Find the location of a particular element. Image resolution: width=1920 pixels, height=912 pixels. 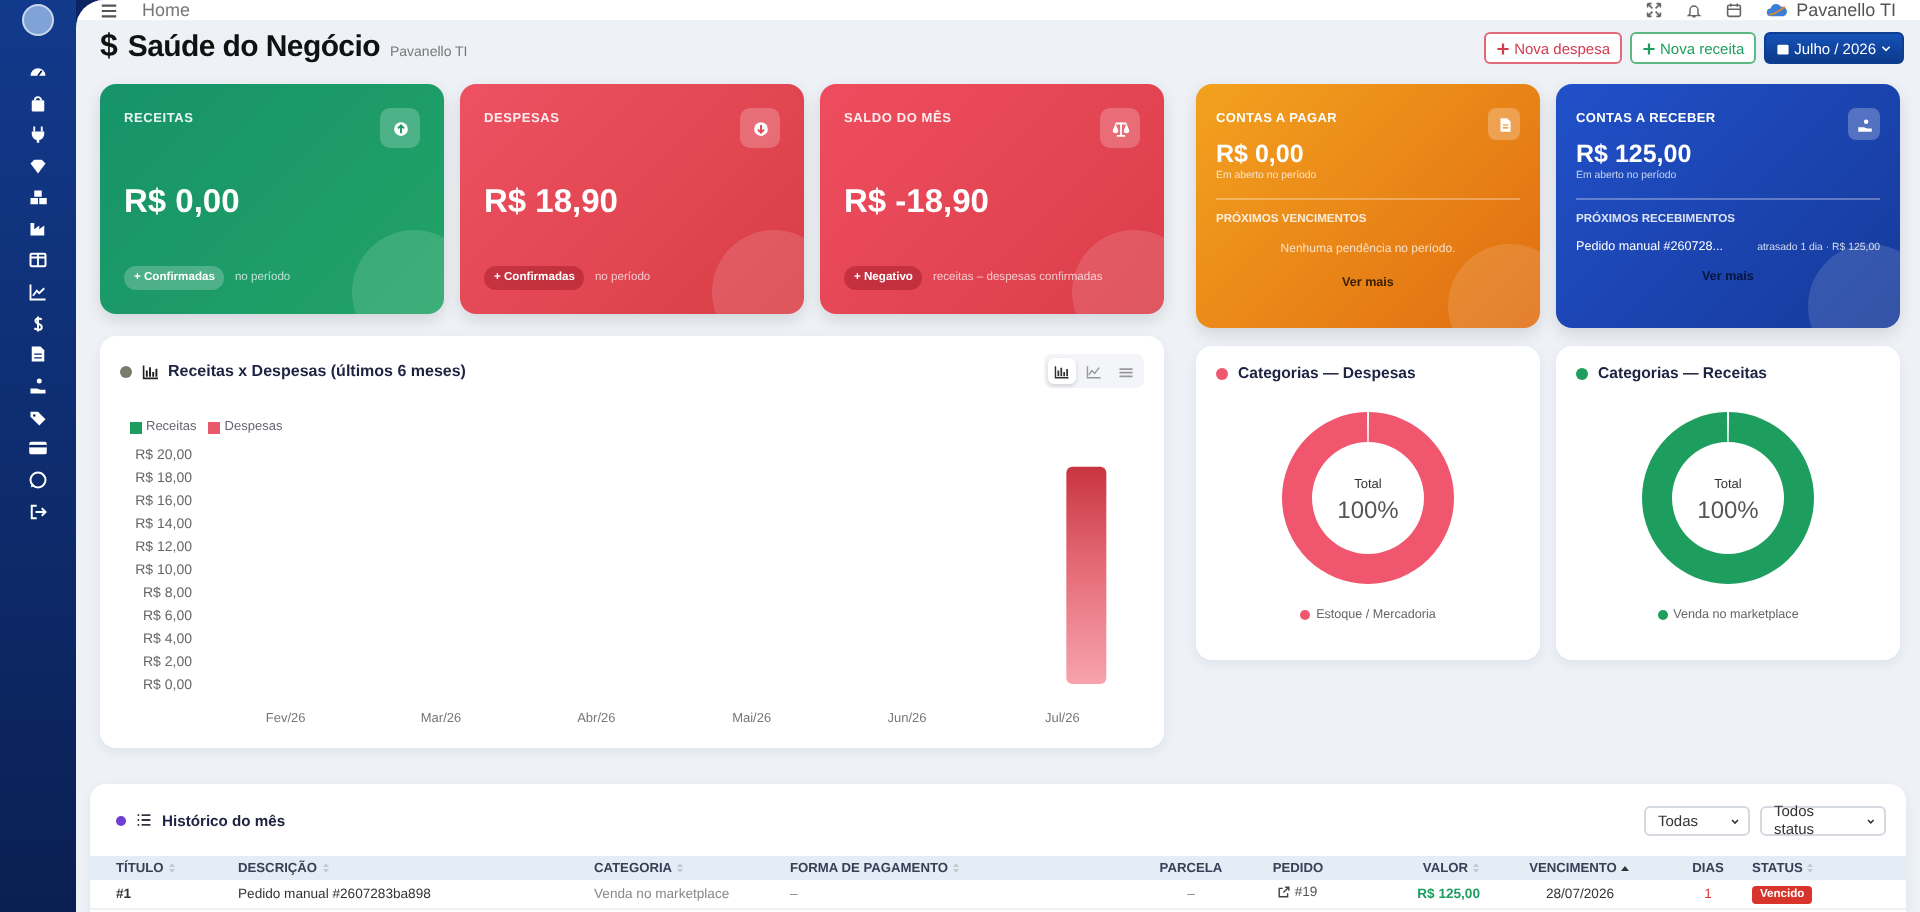

view-toggle-button is located at coordinates (1062, 371).